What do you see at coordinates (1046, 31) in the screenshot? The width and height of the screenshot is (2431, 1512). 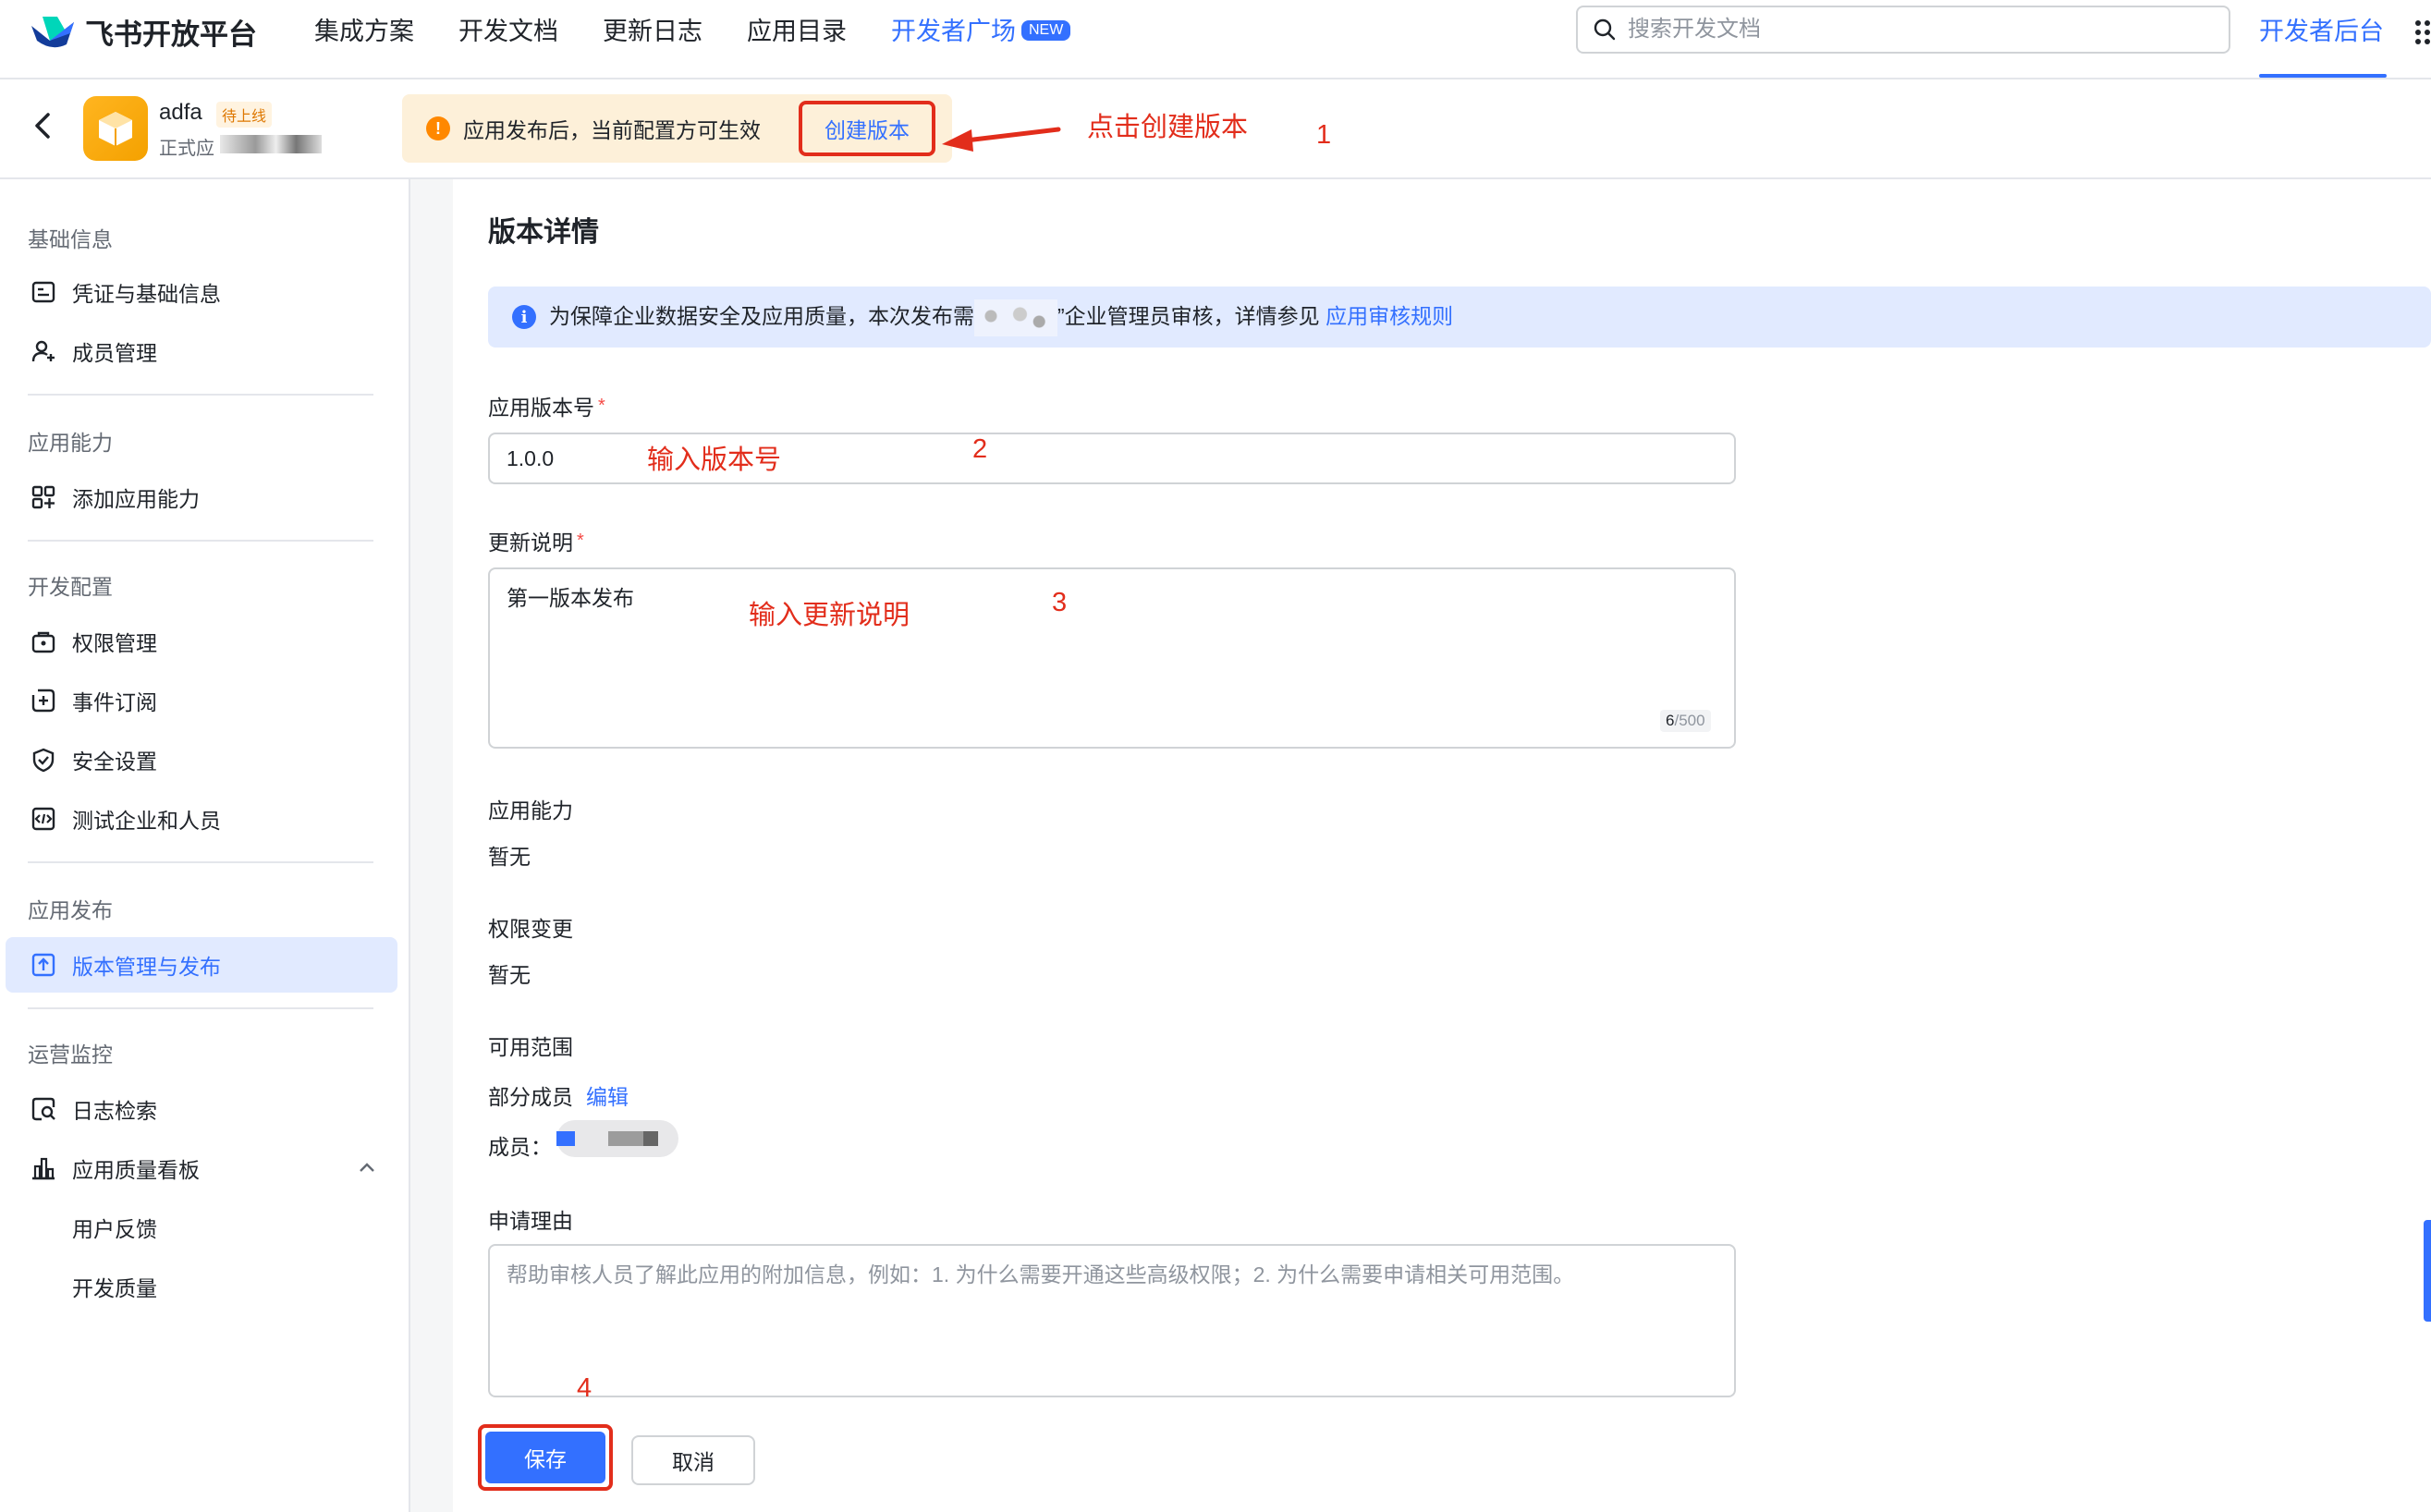 I see `new-badge: NEW` at bounding box center [1046, 31].